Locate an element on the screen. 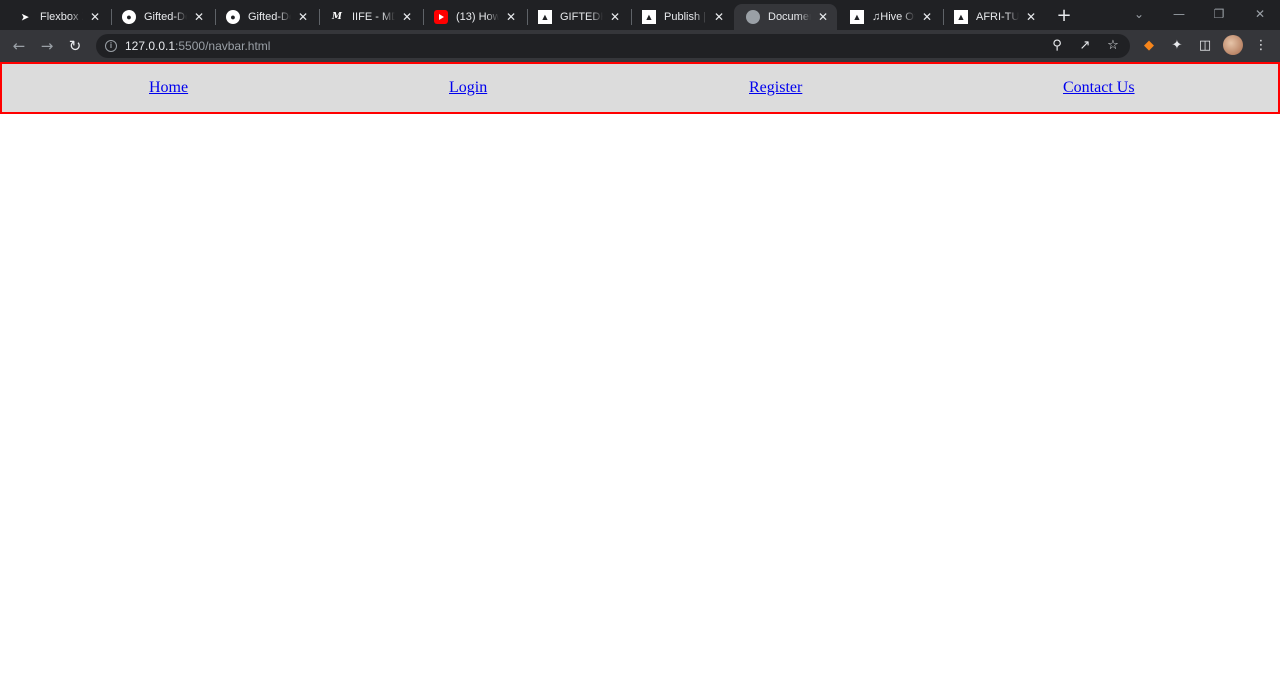  restore-icon: ❐ is located at coordinates (1219, 14).